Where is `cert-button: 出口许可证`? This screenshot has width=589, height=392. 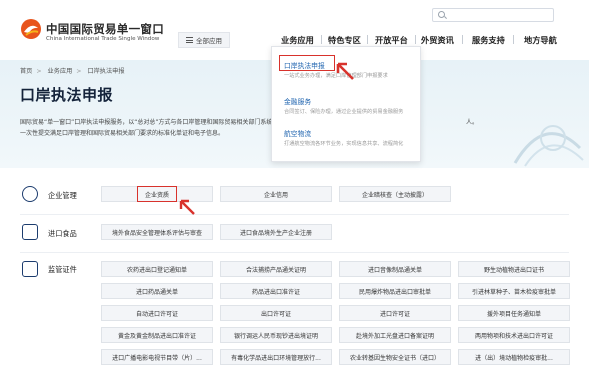 cert-button: 出口许可证 is located at coordinates (276, 313).